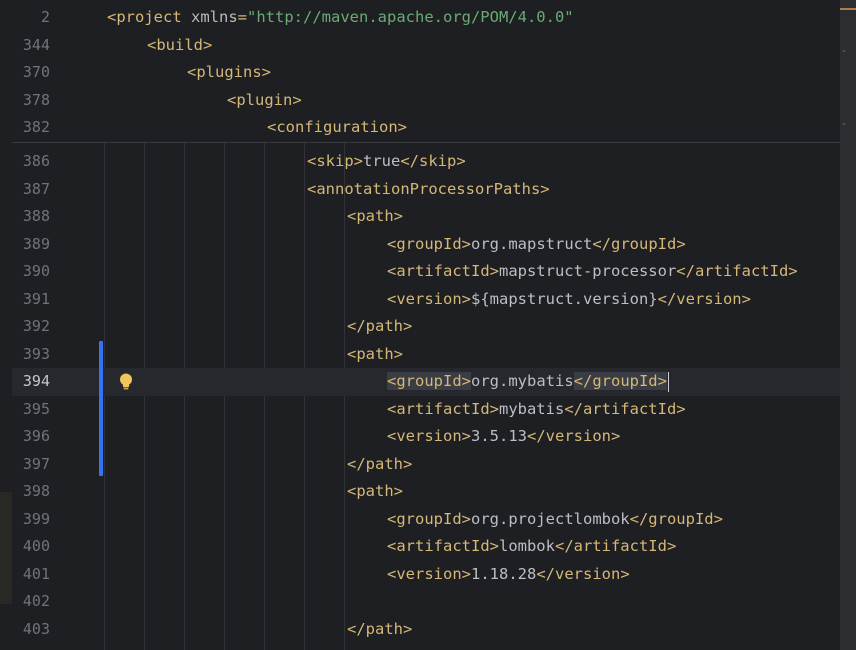 The height and width of the screenshot is (650, 856). What do you see at coordinates (31, 355) in the screenshot?
I see `line-number: 393` at bounding box center [31, 355].